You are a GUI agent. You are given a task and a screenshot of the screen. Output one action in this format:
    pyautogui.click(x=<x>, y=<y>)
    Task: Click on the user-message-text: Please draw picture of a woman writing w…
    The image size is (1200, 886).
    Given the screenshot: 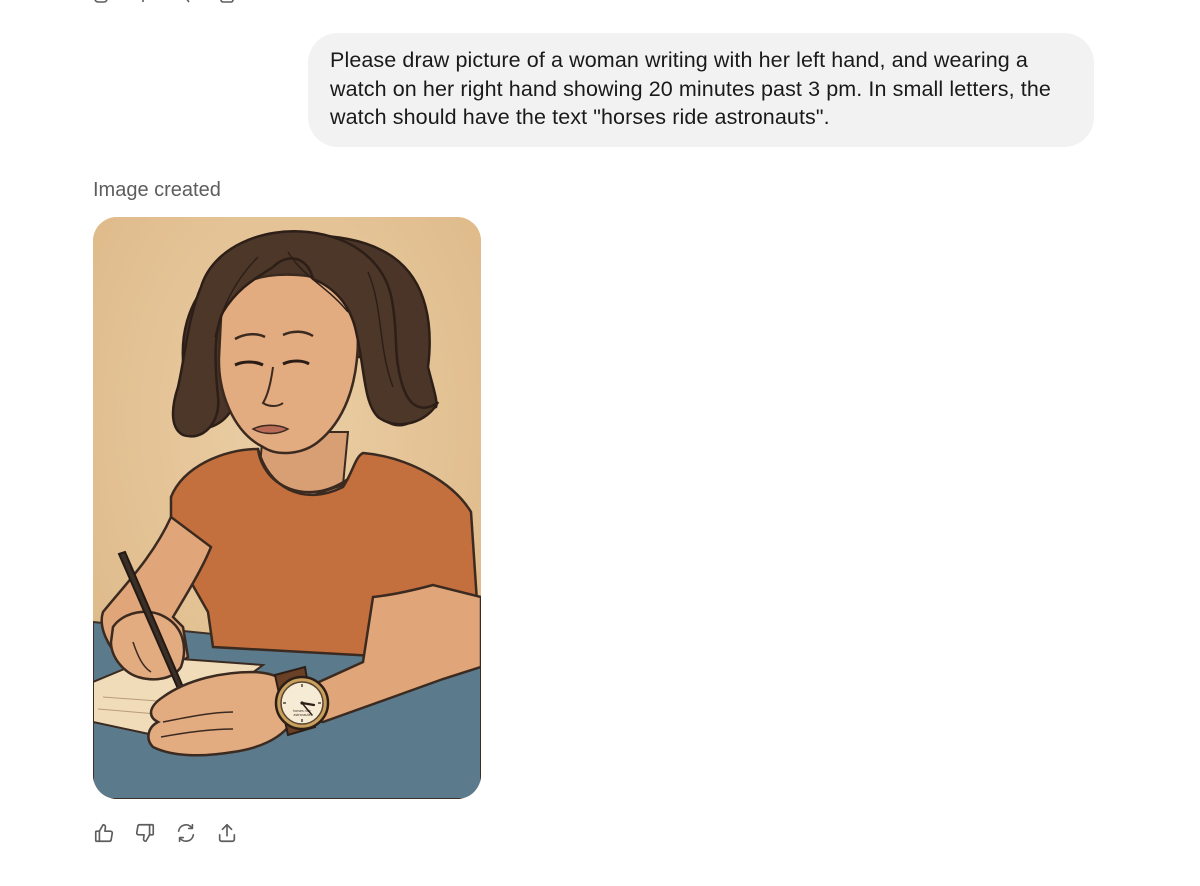 What is the action you would take?
    pyautogui.click(x=690, y=88)
    